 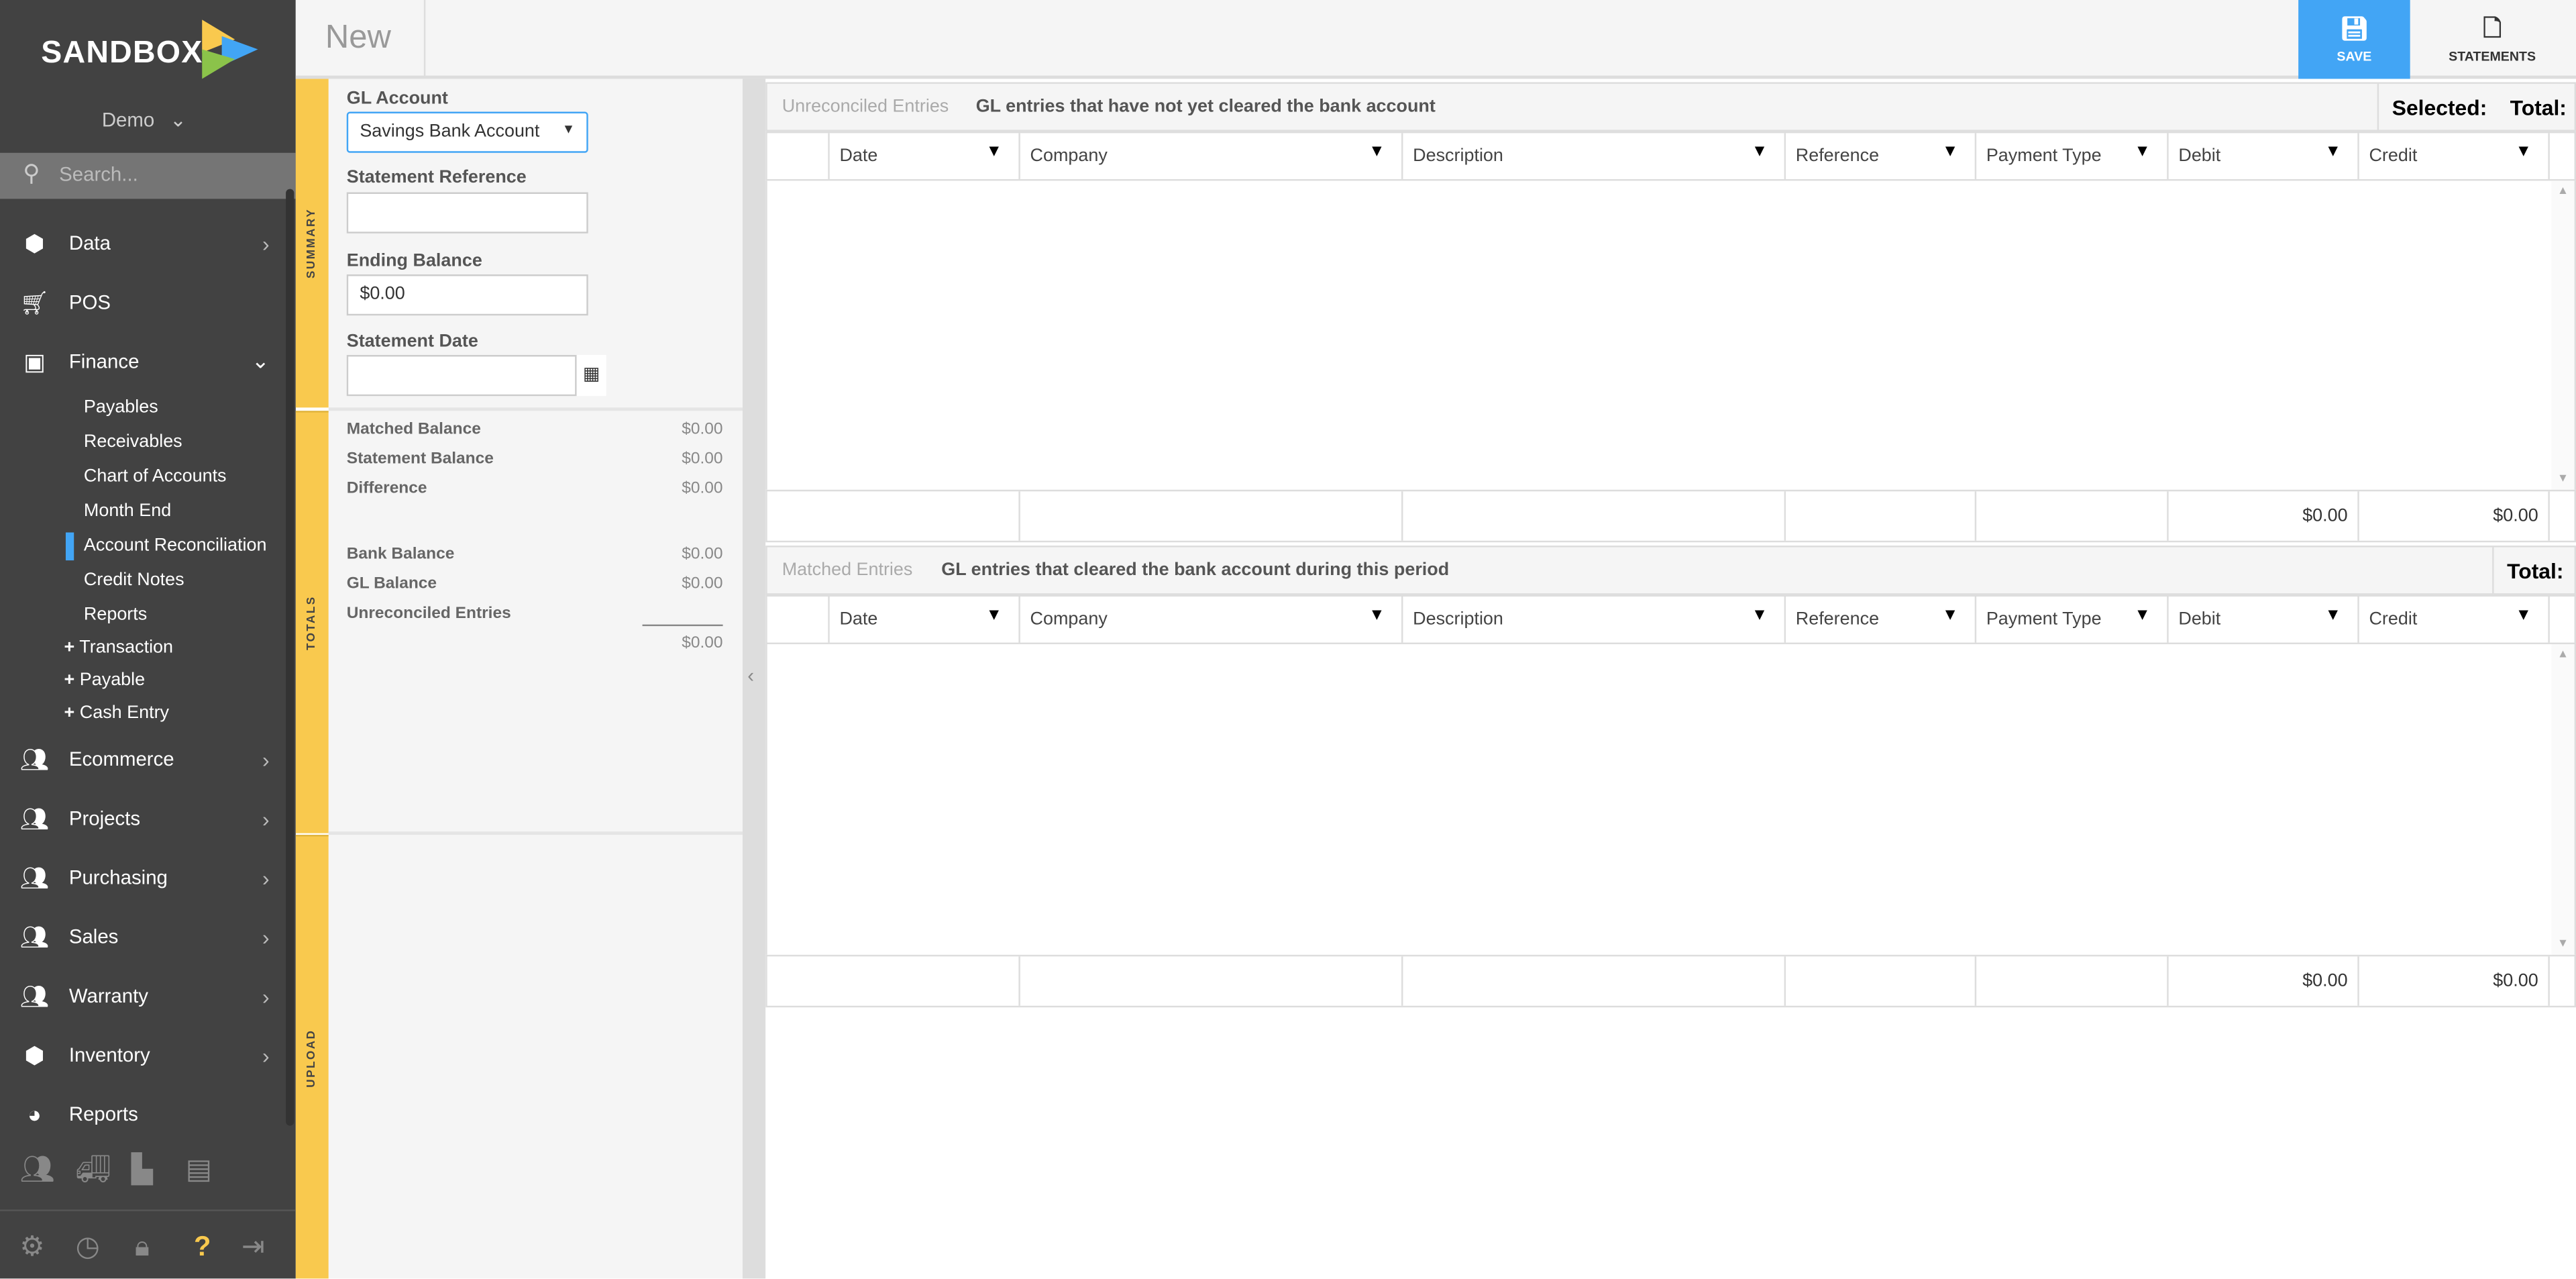 I want to click on ending-balance-input: $0.00, so click(x=467, y=295).